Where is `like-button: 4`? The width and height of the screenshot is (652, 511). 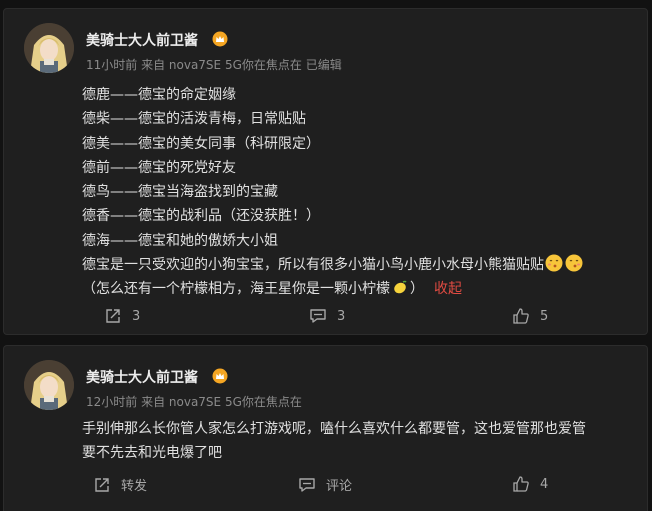 like-button: 4 is located at coordinates (530, 484).